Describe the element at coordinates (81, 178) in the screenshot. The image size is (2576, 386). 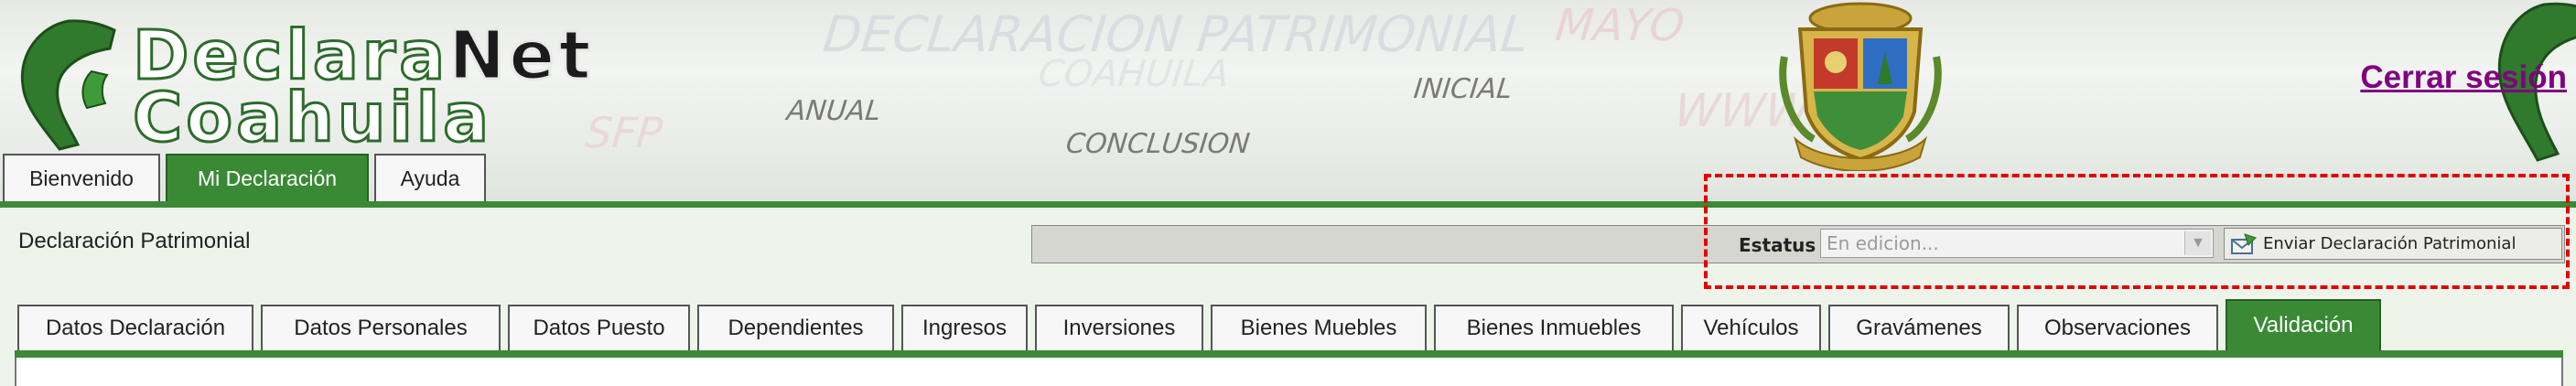
I see `tab-bienvenido: Bienvenido` at that location.